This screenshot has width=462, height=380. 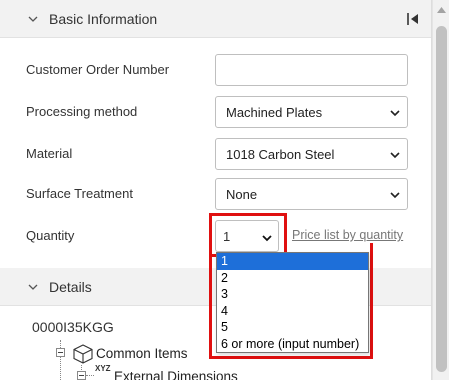 What do you see at coordinates (70, 286) in the screenshot?
I see `section-title: Details` at bounding box center [70, 286].